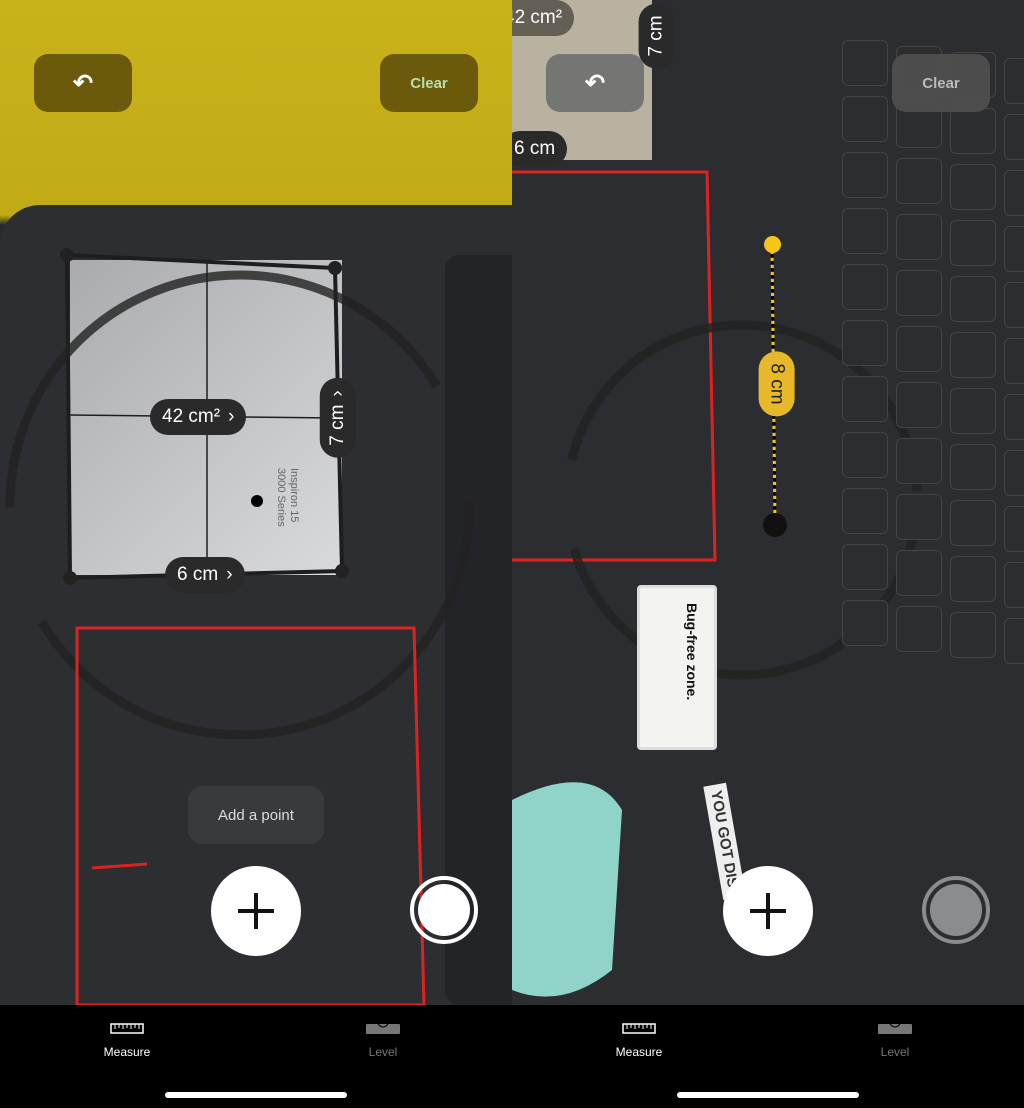 The height and width of the screenshot is (1108, 1024). What do you see at coordinates (775, 525) in the screenshot?
I see `line-end-point` at bounding box center [775, 525].